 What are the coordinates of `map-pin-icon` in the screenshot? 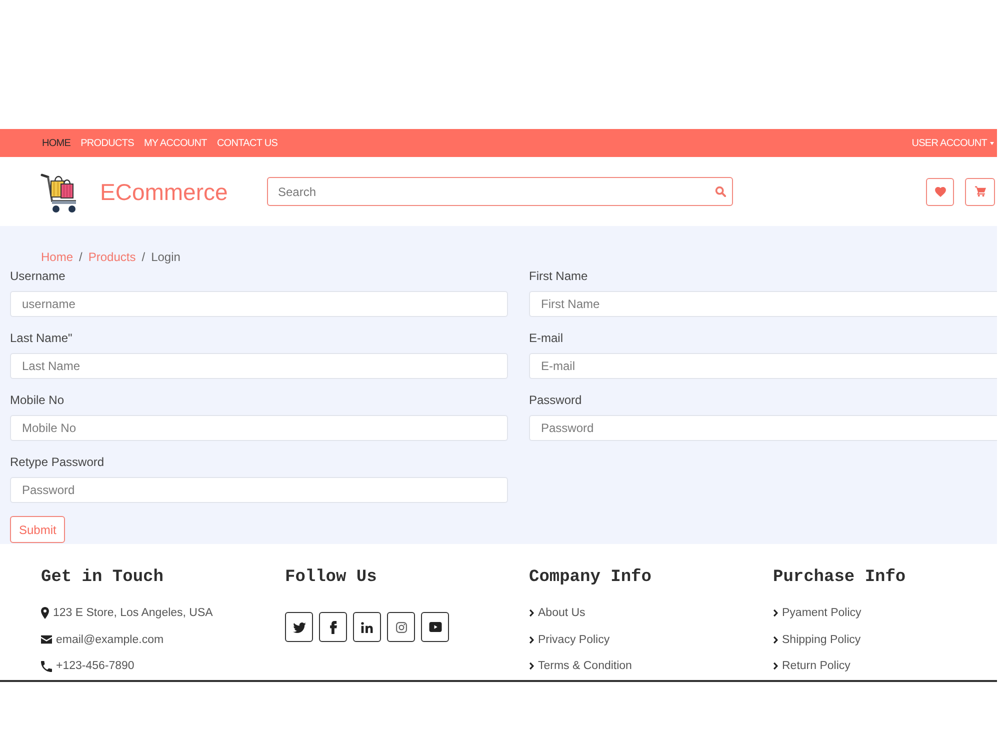 It's located at (45, 613).